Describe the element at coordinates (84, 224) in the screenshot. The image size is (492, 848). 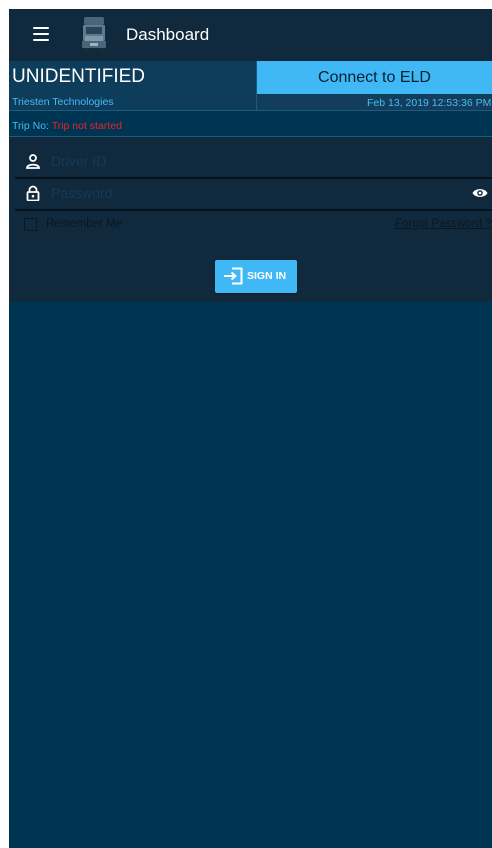
I see `remember-me-label: Remember Me` at that location.